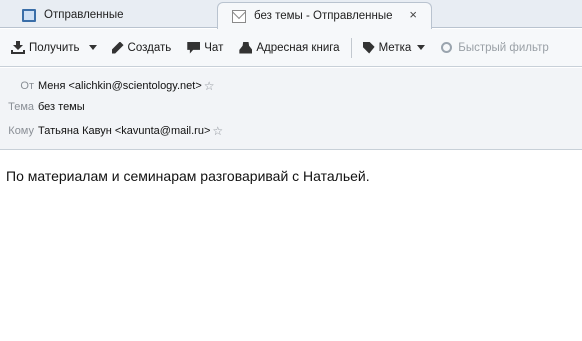 The image size is (582, 341). I want to click on toolbar-separator, so click(351, 47).